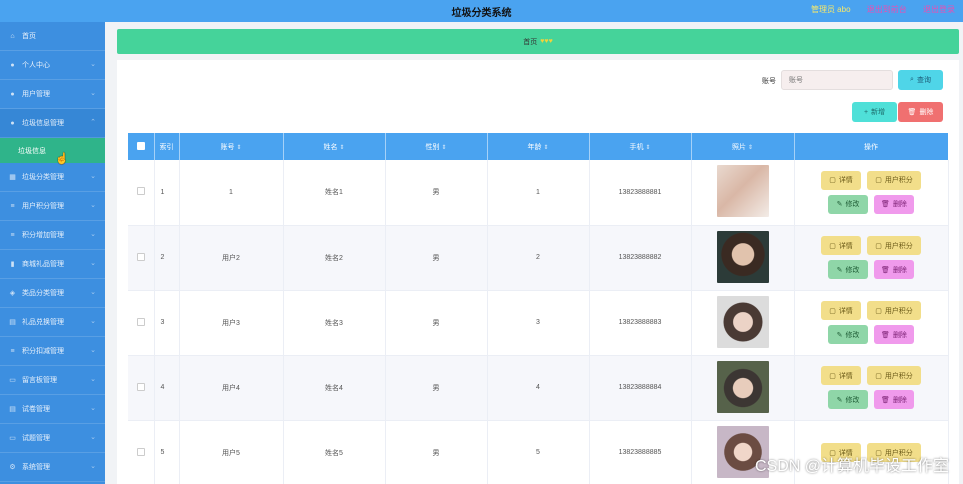 The image size is (963, 484). I want to click on sidebar-item-label: 积分扣减管理, so click(43, 351).